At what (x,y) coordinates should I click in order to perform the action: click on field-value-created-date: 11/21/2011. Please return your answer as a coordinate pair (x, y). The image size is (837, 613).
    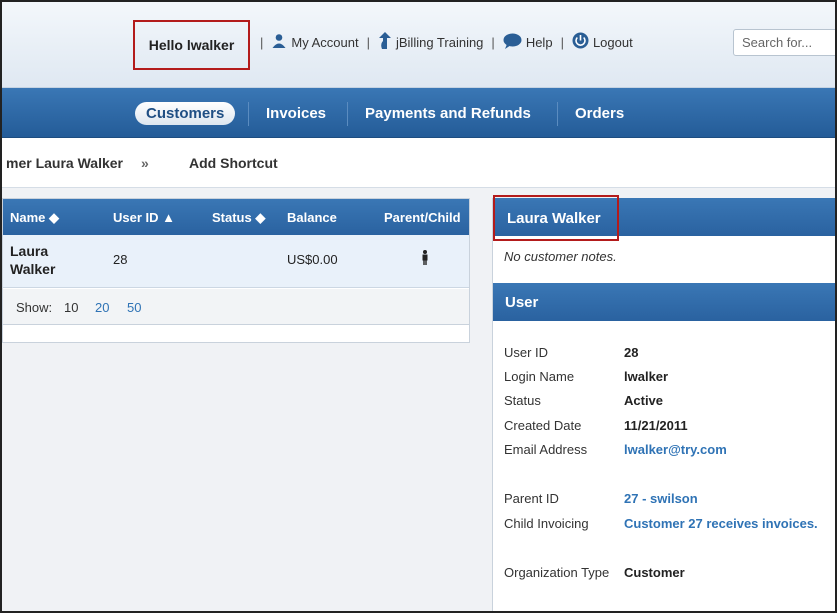
    Looking at the image, I should click on (656, 425).